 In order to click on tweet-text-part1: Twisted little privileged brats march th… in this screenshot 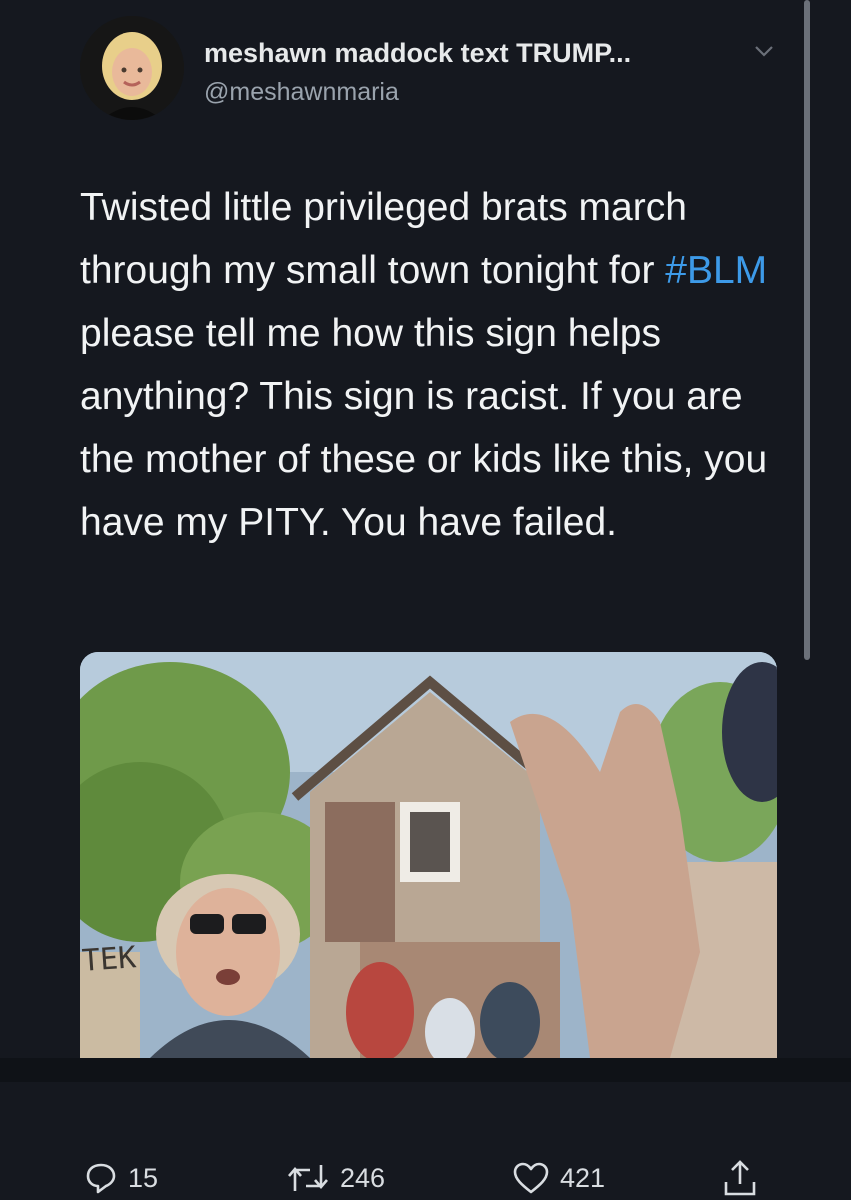, I will do `click(383, 239)`.